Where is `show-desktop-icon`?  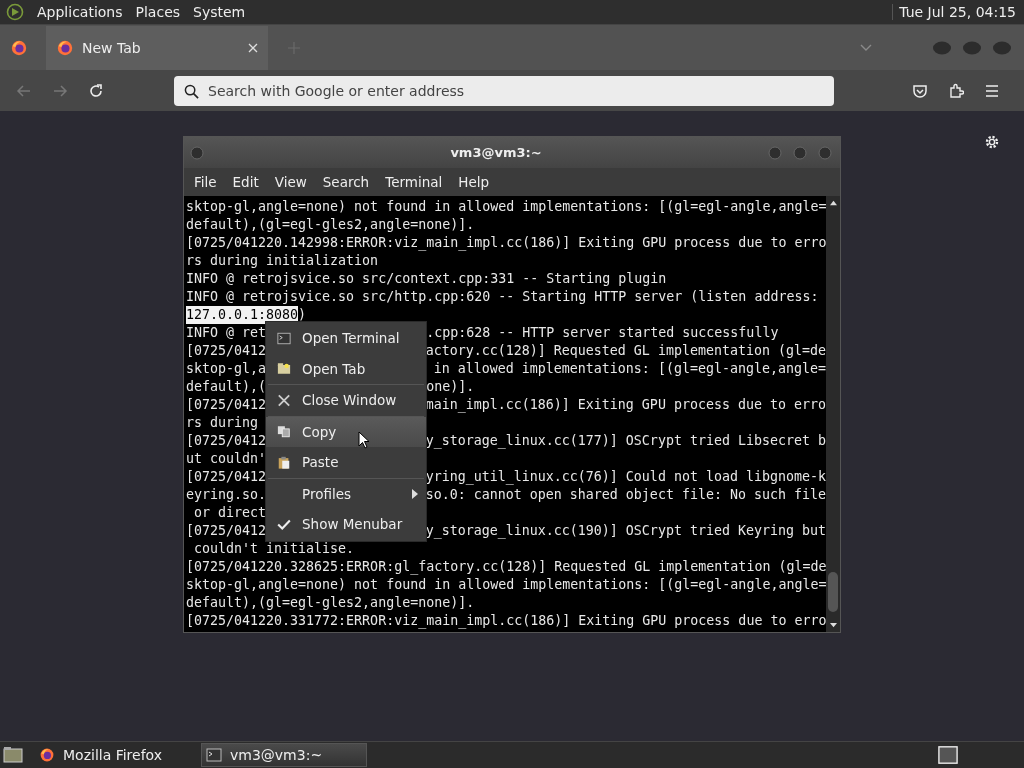
show-desktop-icon is located at coordinates (13, 755).